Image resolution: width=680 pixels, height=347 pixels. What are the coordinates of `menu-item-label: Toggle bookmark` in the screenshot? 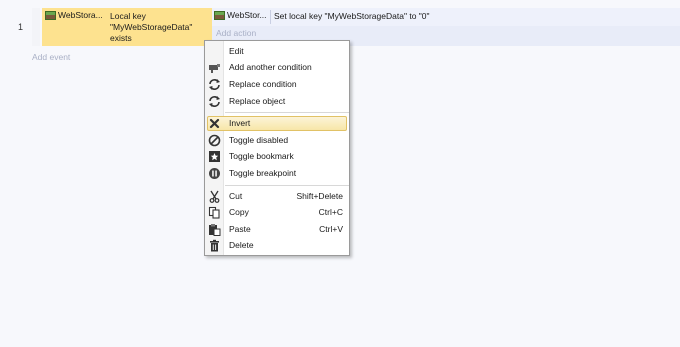 It's located at (261, 156).